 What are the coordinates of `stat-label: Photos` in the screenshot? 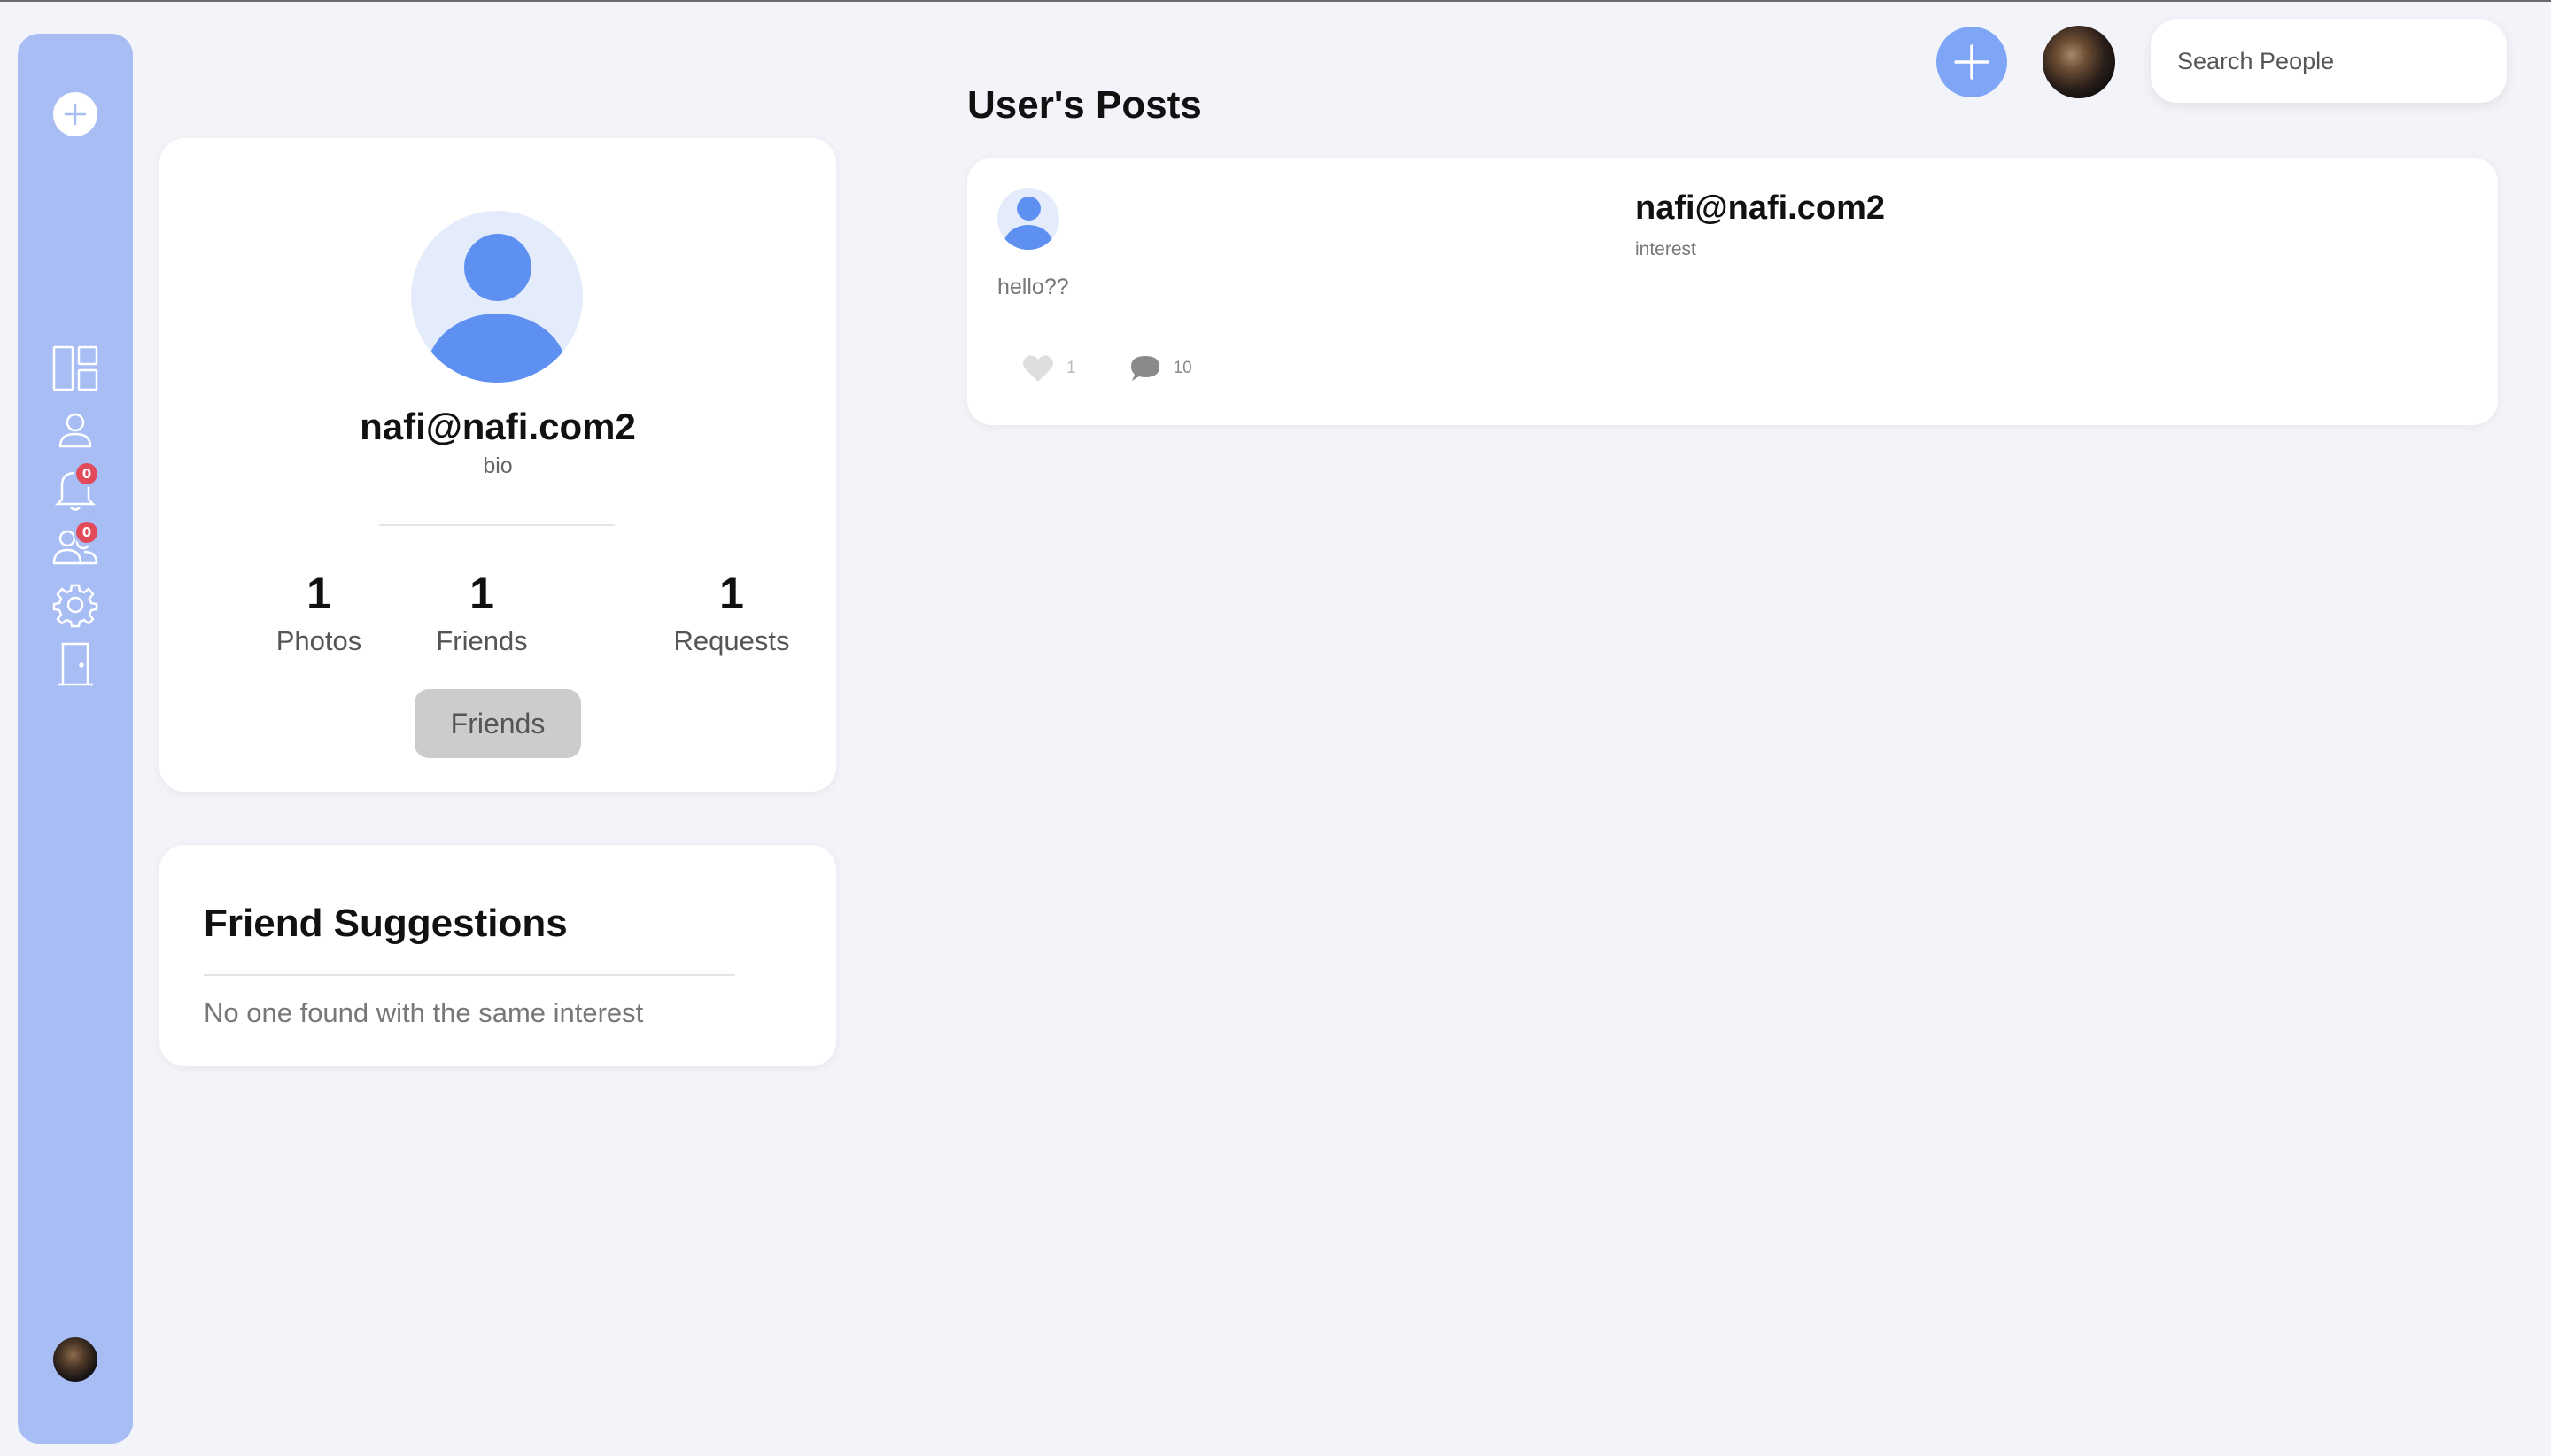 It's located at (318, 640).